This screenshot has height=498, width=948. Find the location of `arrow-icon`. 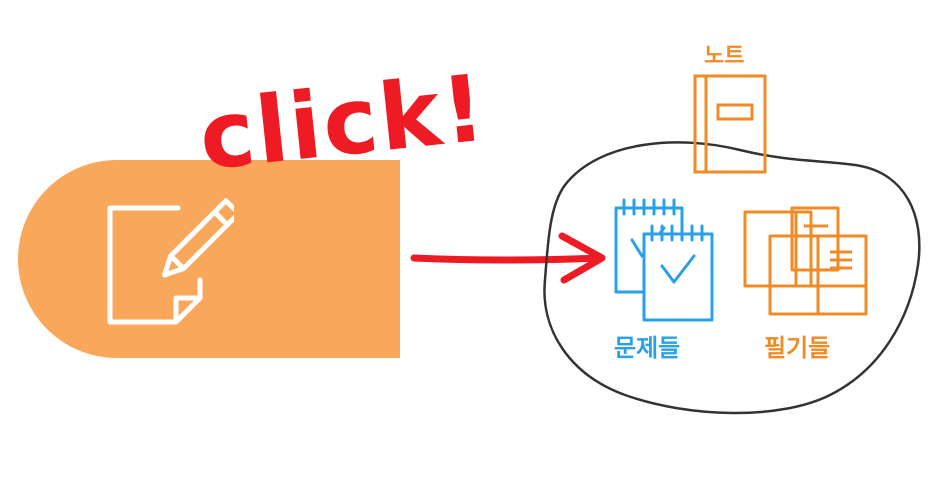

arrow-icon is located at coordinates (508, 258).